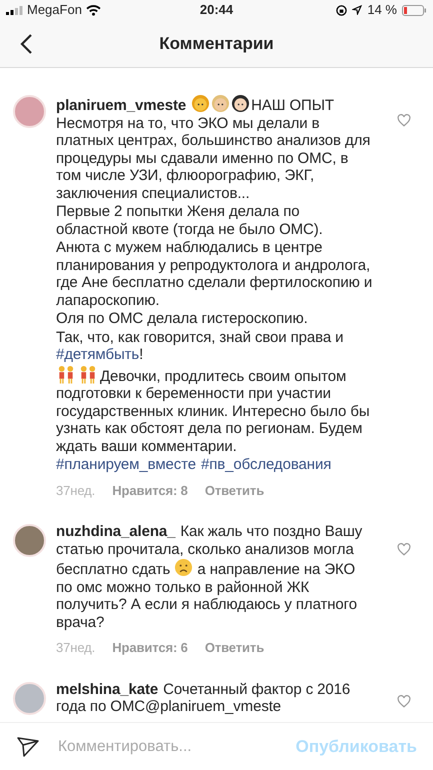  Describe the element at coordinates (414, 10) in the screenshot. I see `battery-icon` at that location.